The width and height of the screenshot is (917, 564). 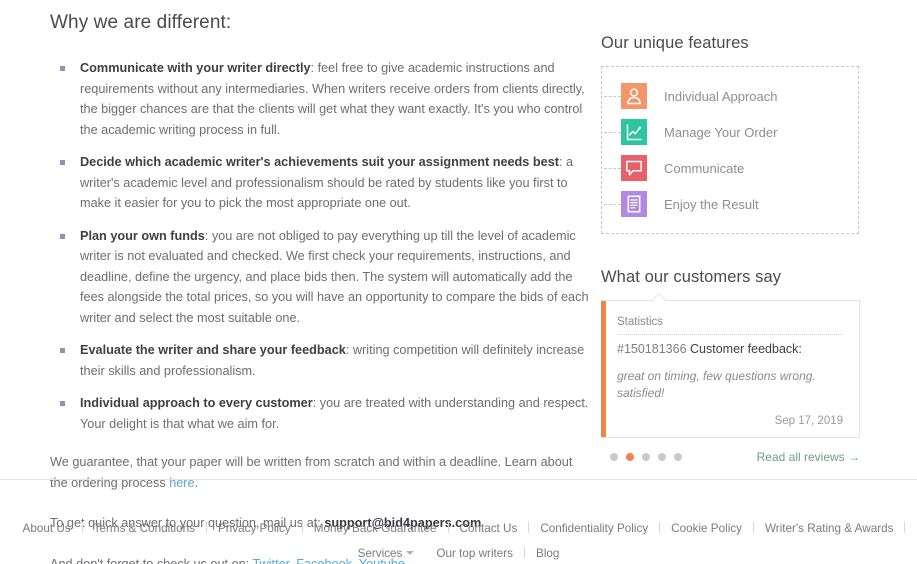 I want to click on features-title: Our unique features, so click(x=675, y=43).